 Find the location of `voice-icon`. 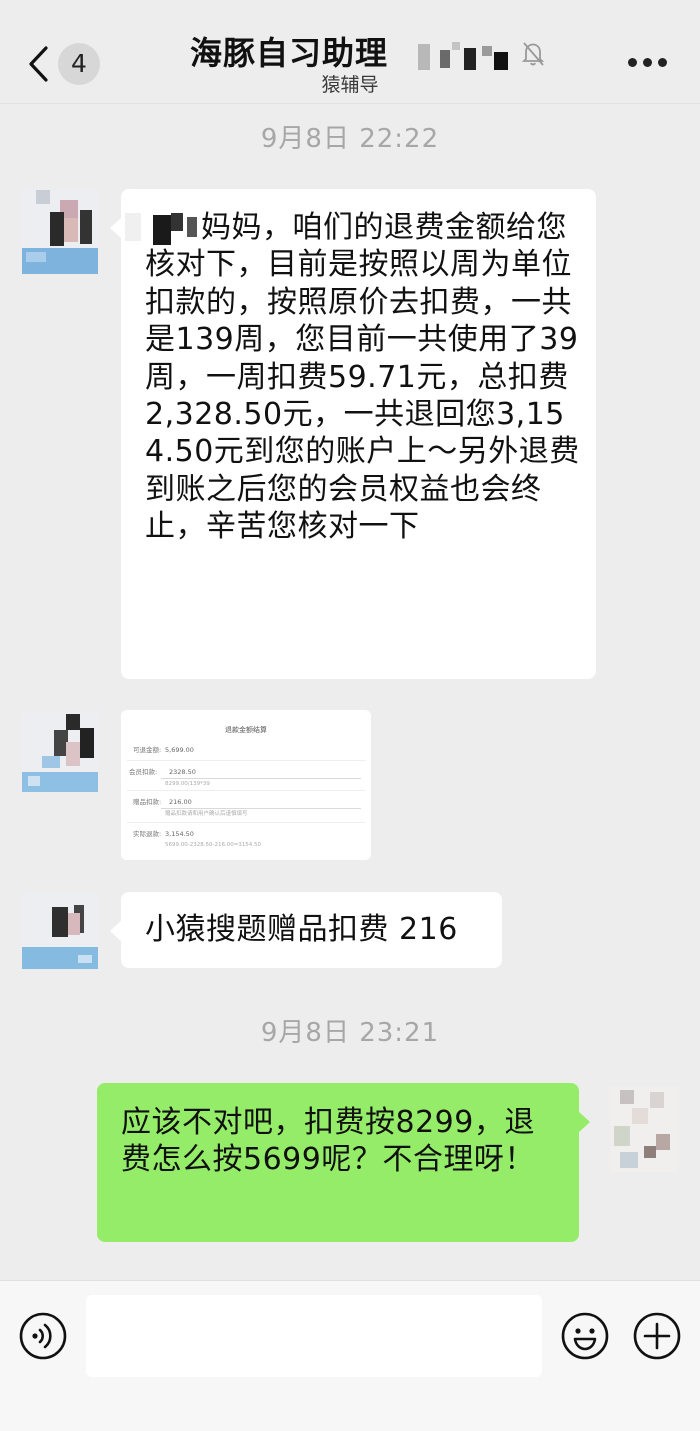

voice-icon is located at coordinates (43, 1336).